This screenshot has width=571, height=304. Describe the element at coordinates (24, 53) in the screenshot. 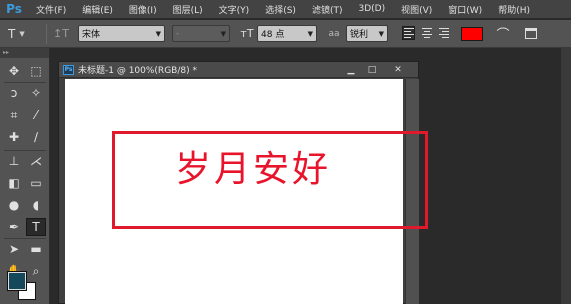

I see `tools-panel-header: ▸▸` at that location.